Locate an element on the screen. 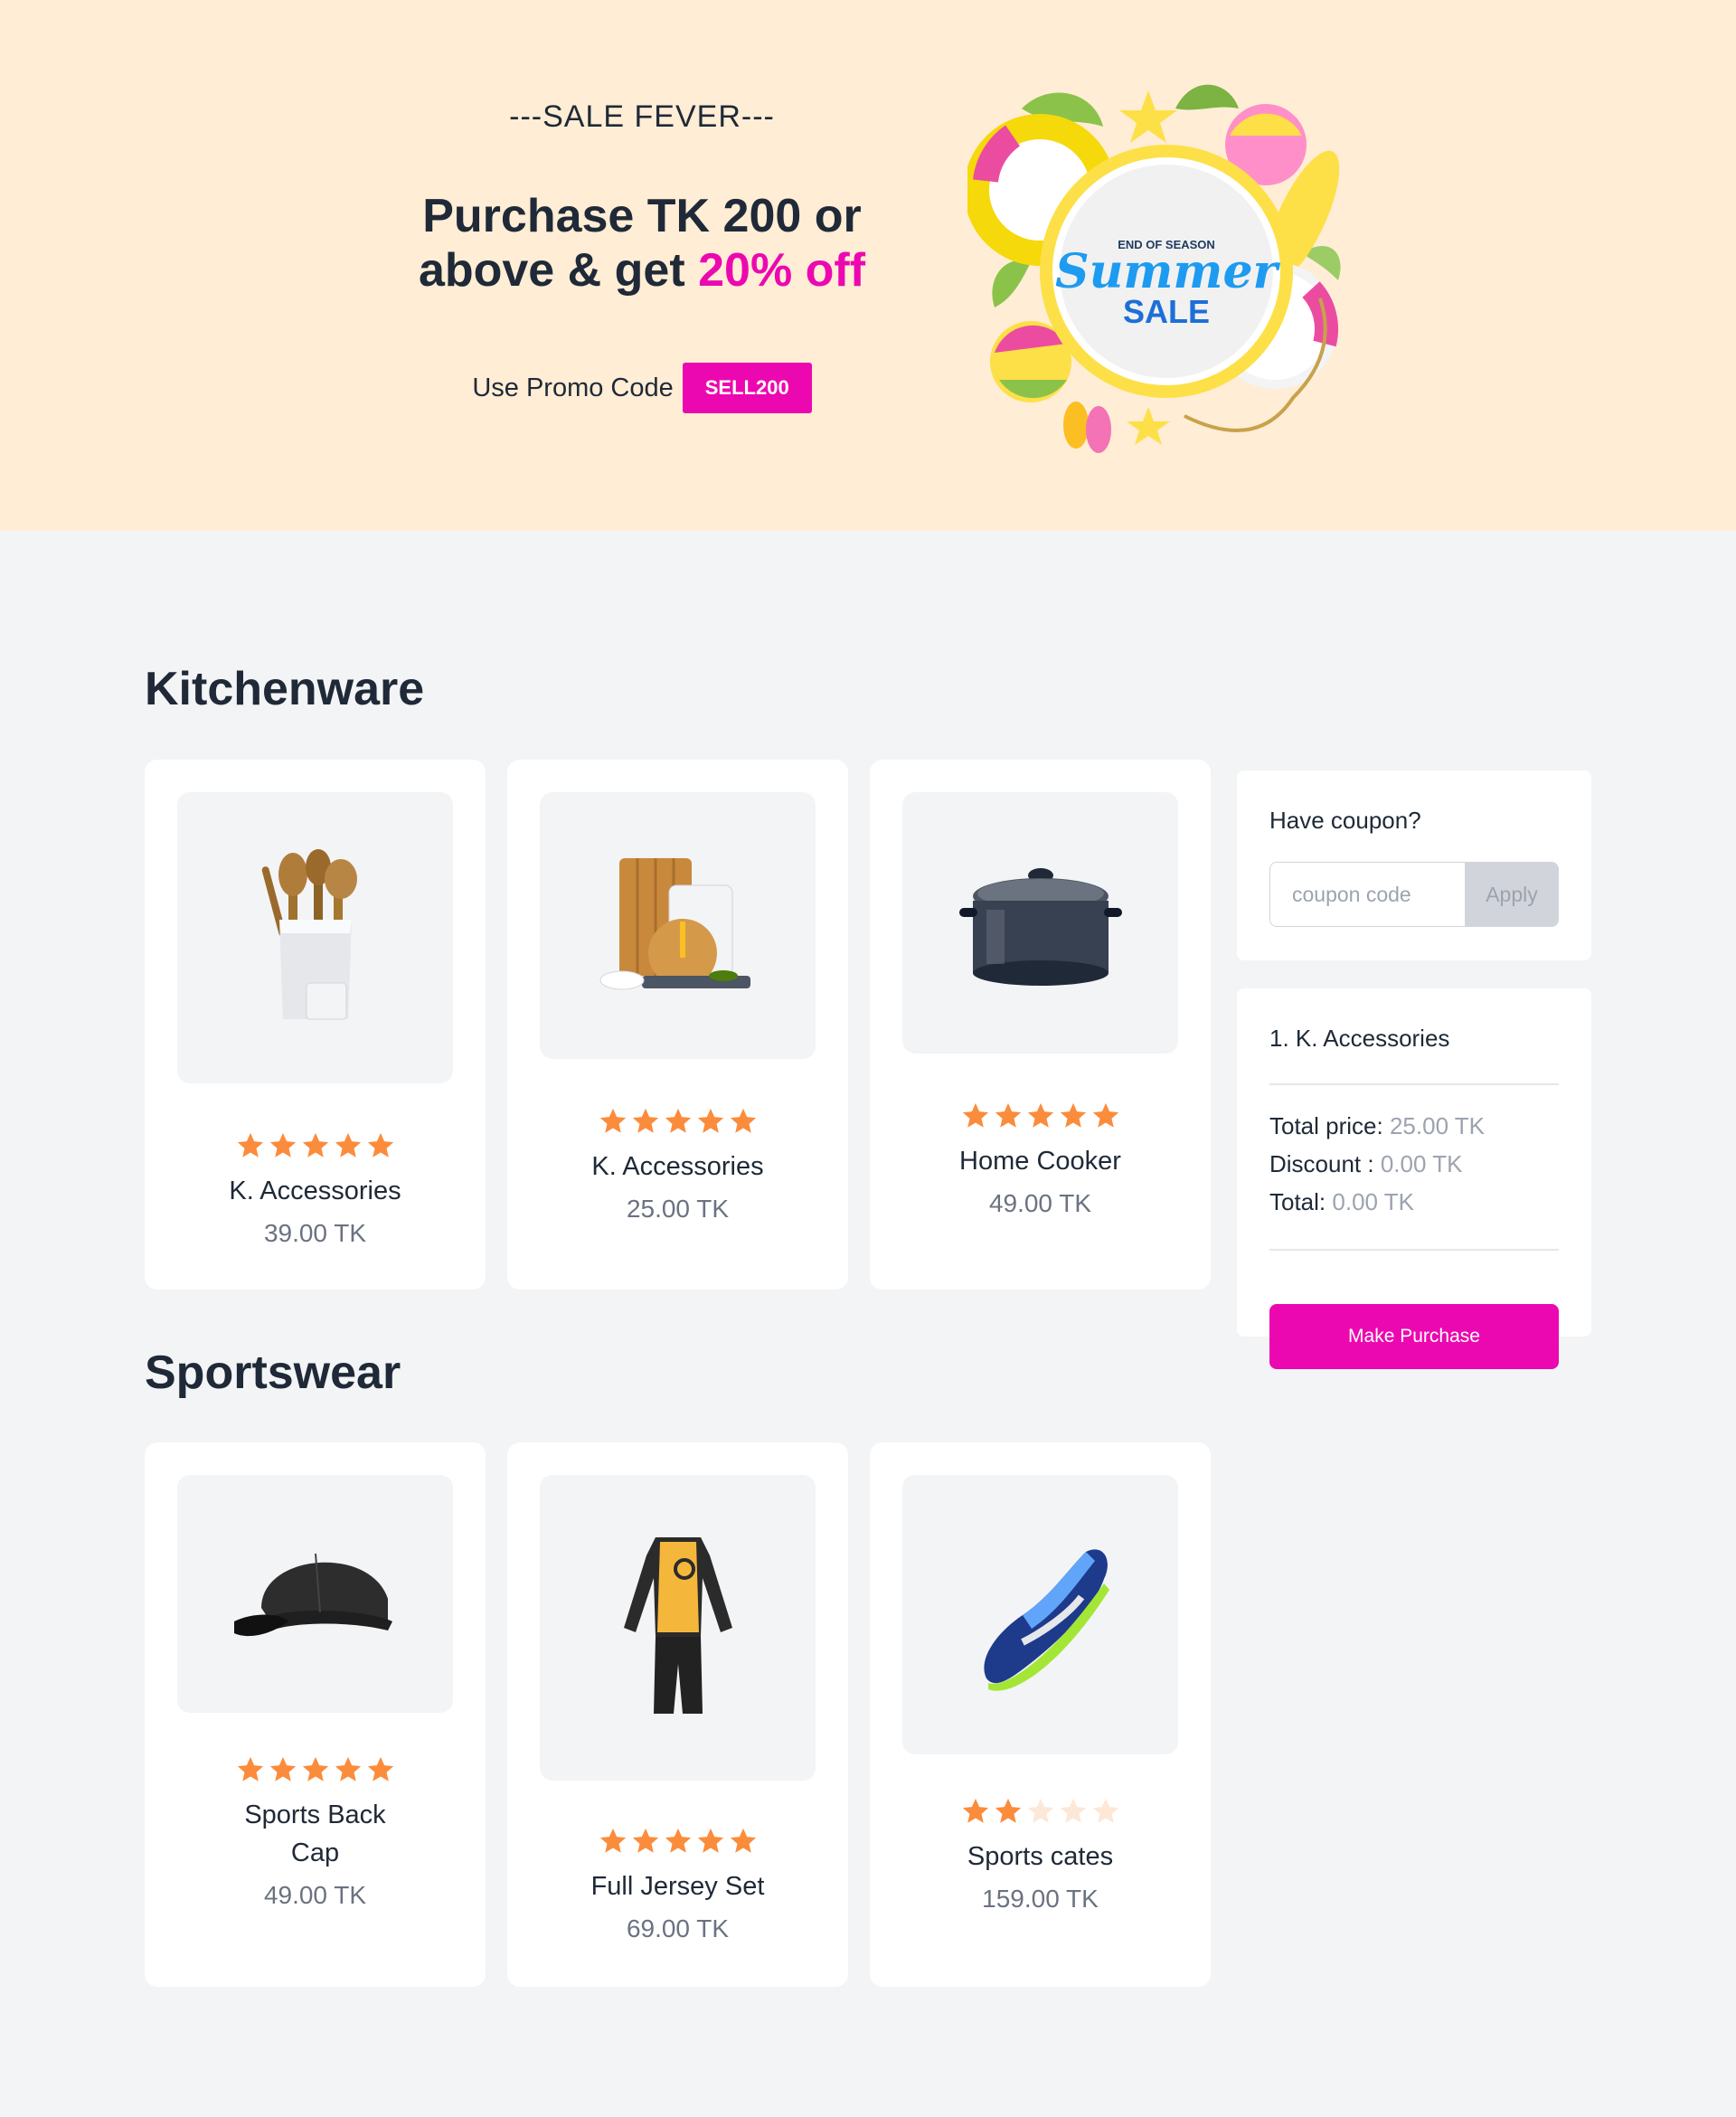  product-price: 25.00 TK is located at coordinates (678, 1209).